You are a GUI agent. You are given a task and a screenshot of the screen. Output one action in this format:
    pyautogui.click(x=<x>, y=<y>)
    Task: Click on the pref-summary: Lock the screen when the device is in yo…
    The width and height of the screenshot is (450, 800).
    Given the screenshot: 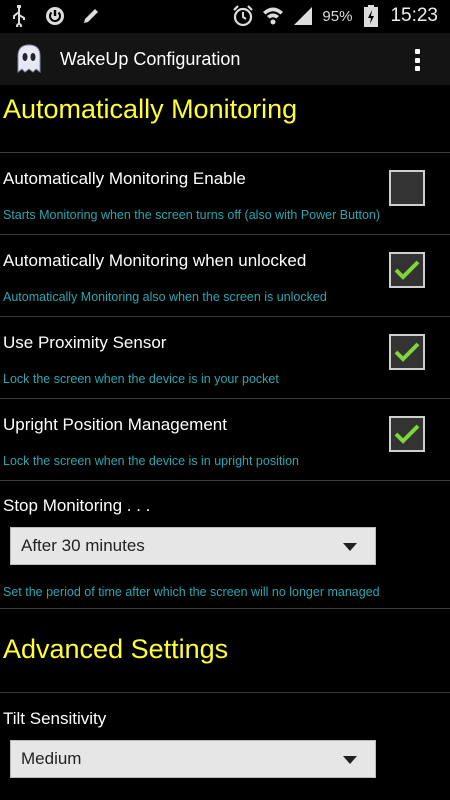 What is the action you would take?
    pyautogui.click(x=141, y=379)
    